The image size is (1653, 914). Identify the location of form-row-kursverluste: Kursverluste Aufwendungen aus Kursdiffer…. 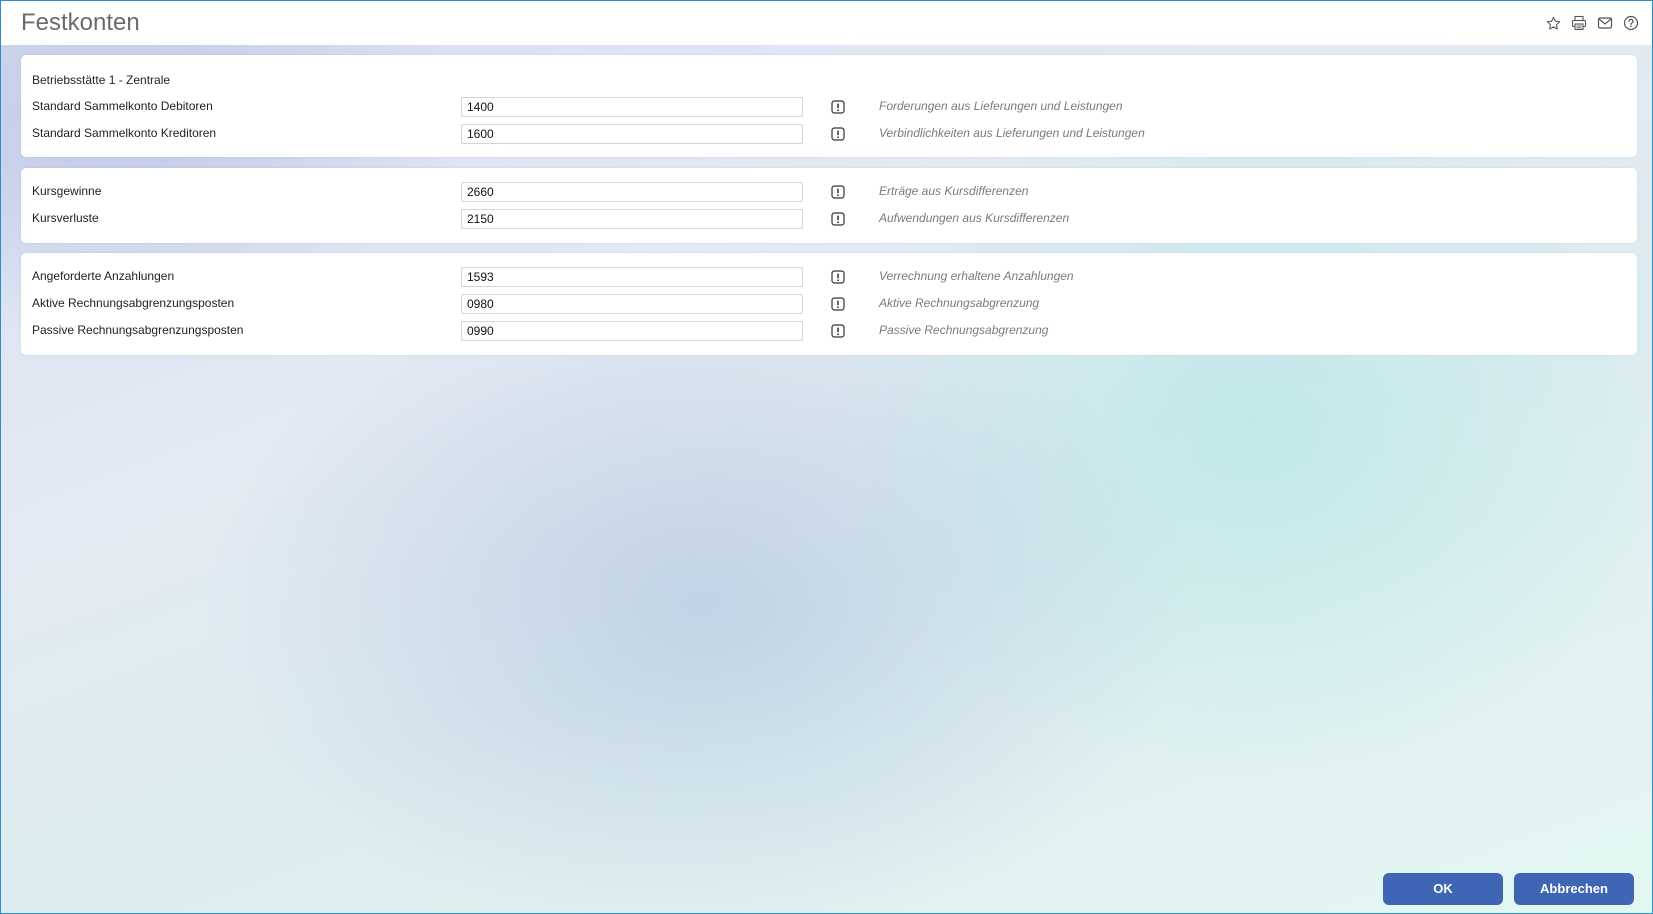
(829, 220).